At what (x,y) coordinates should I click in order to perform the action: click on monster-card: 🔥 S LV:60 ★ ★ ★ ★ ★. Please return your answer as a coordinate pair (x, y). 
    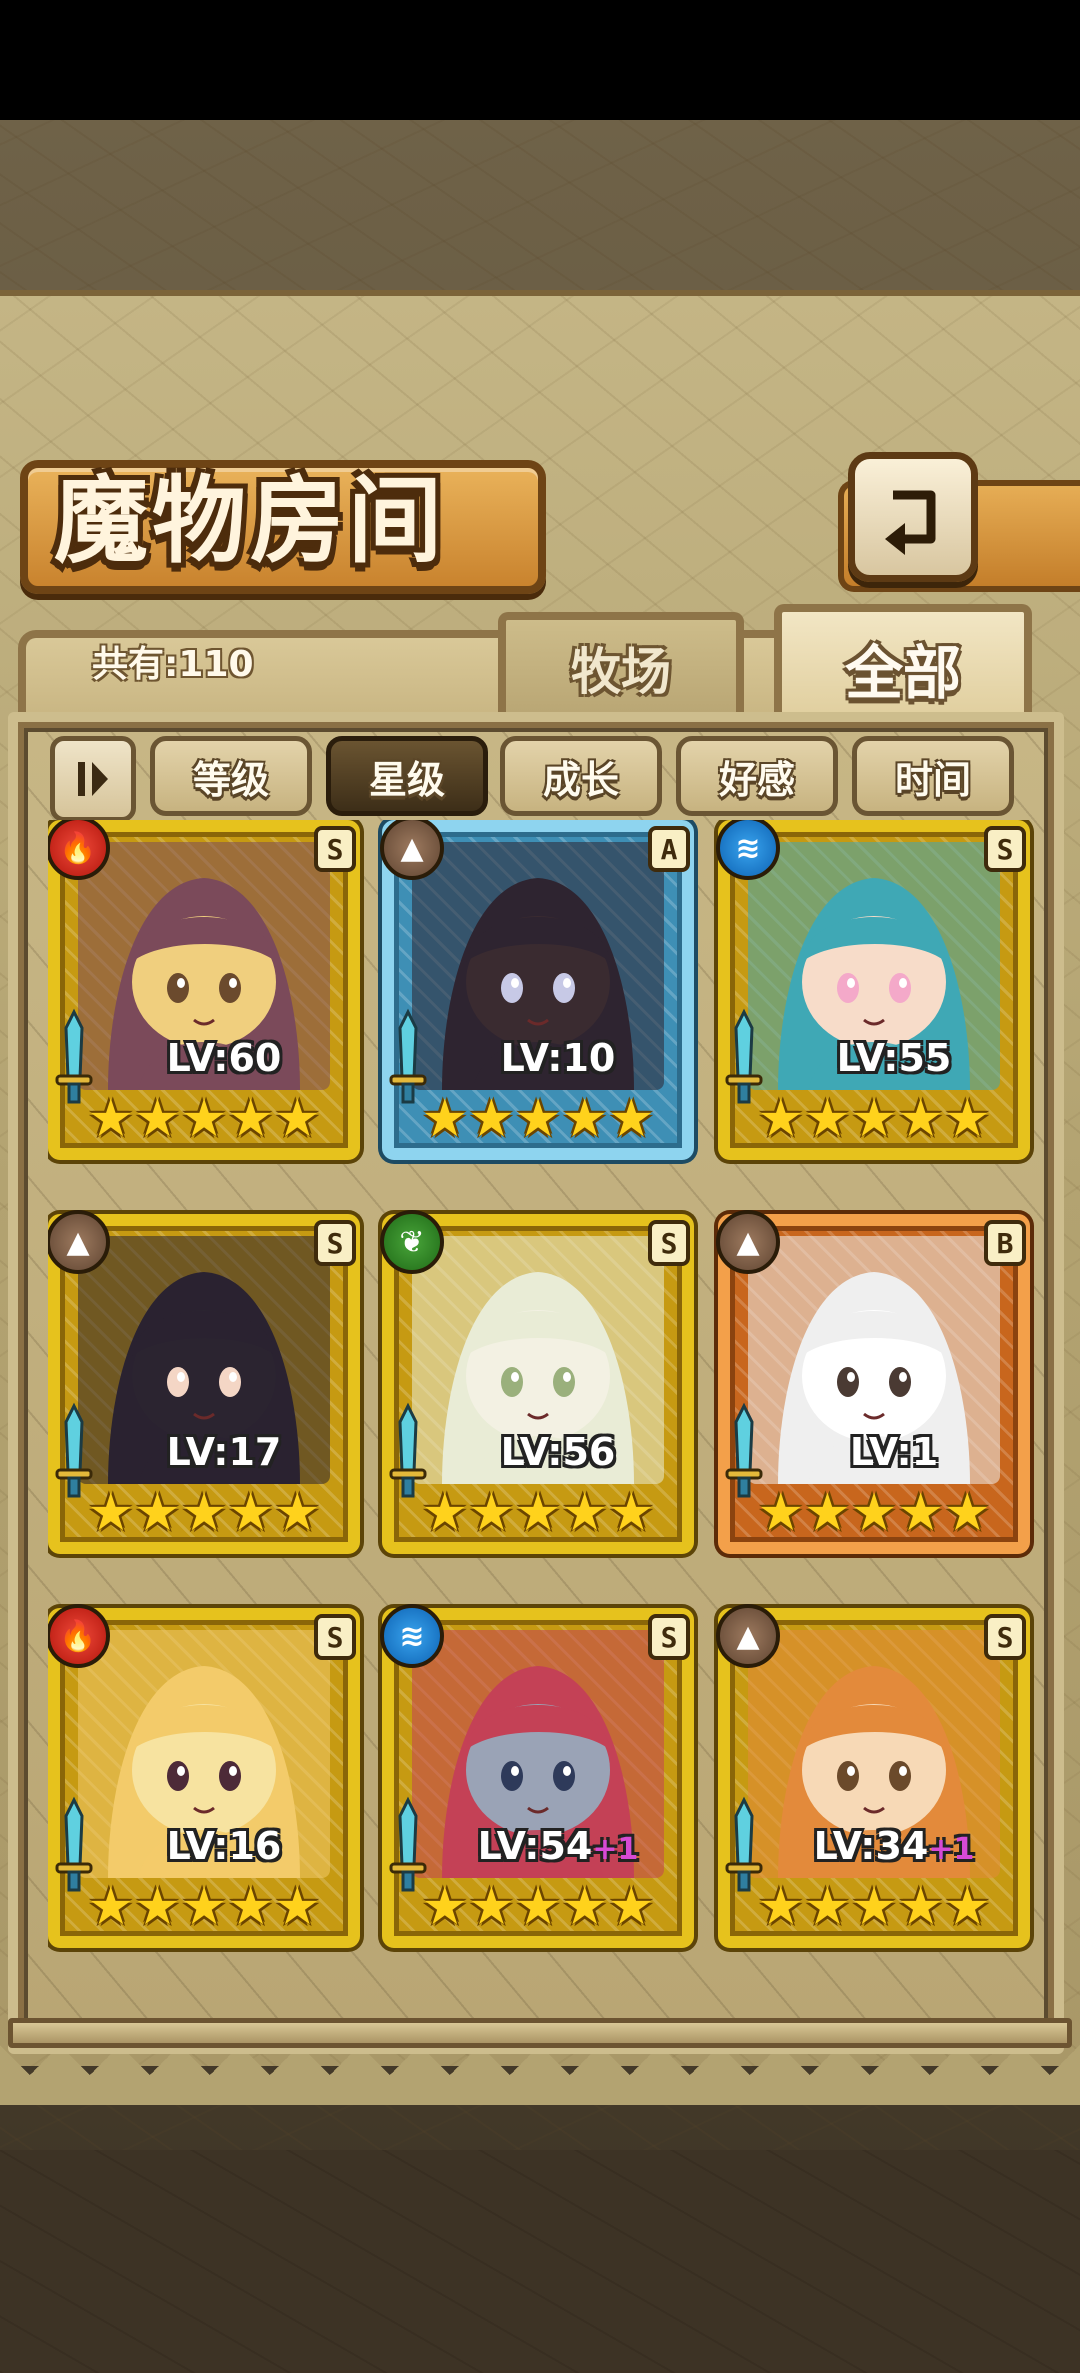
    Looking at the image, I should click on (204, 990).